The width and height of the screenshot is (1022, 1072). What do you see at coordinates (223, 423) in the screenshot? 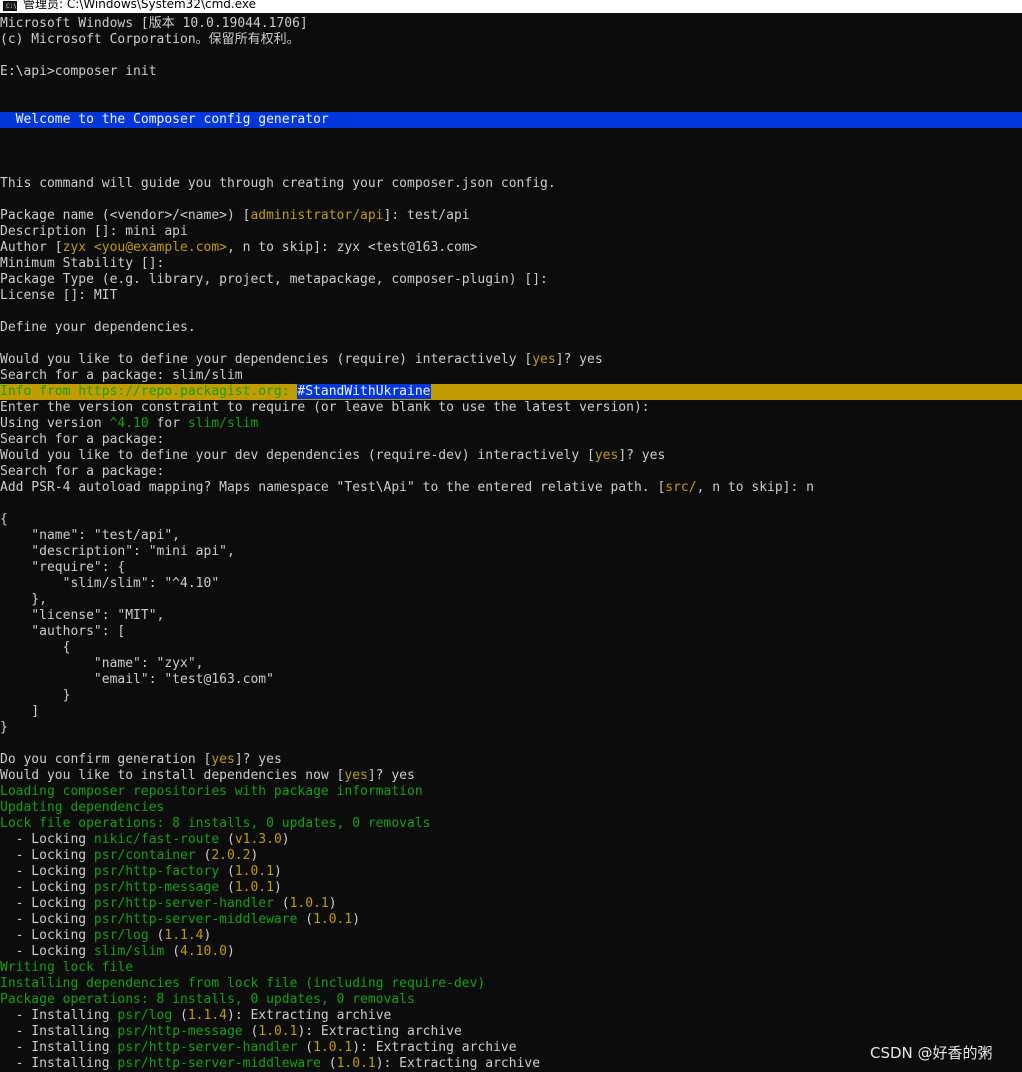
I see `console-text: slim/slim` at bounding box center [223, 423].